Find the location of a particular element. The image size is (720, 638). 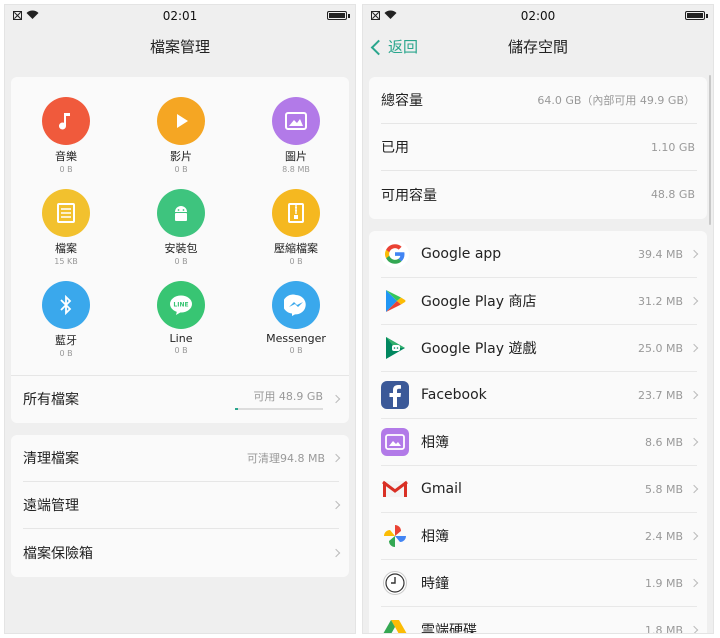

list-item: 相簿 2.4 MB is located at coordinates (540, 536).